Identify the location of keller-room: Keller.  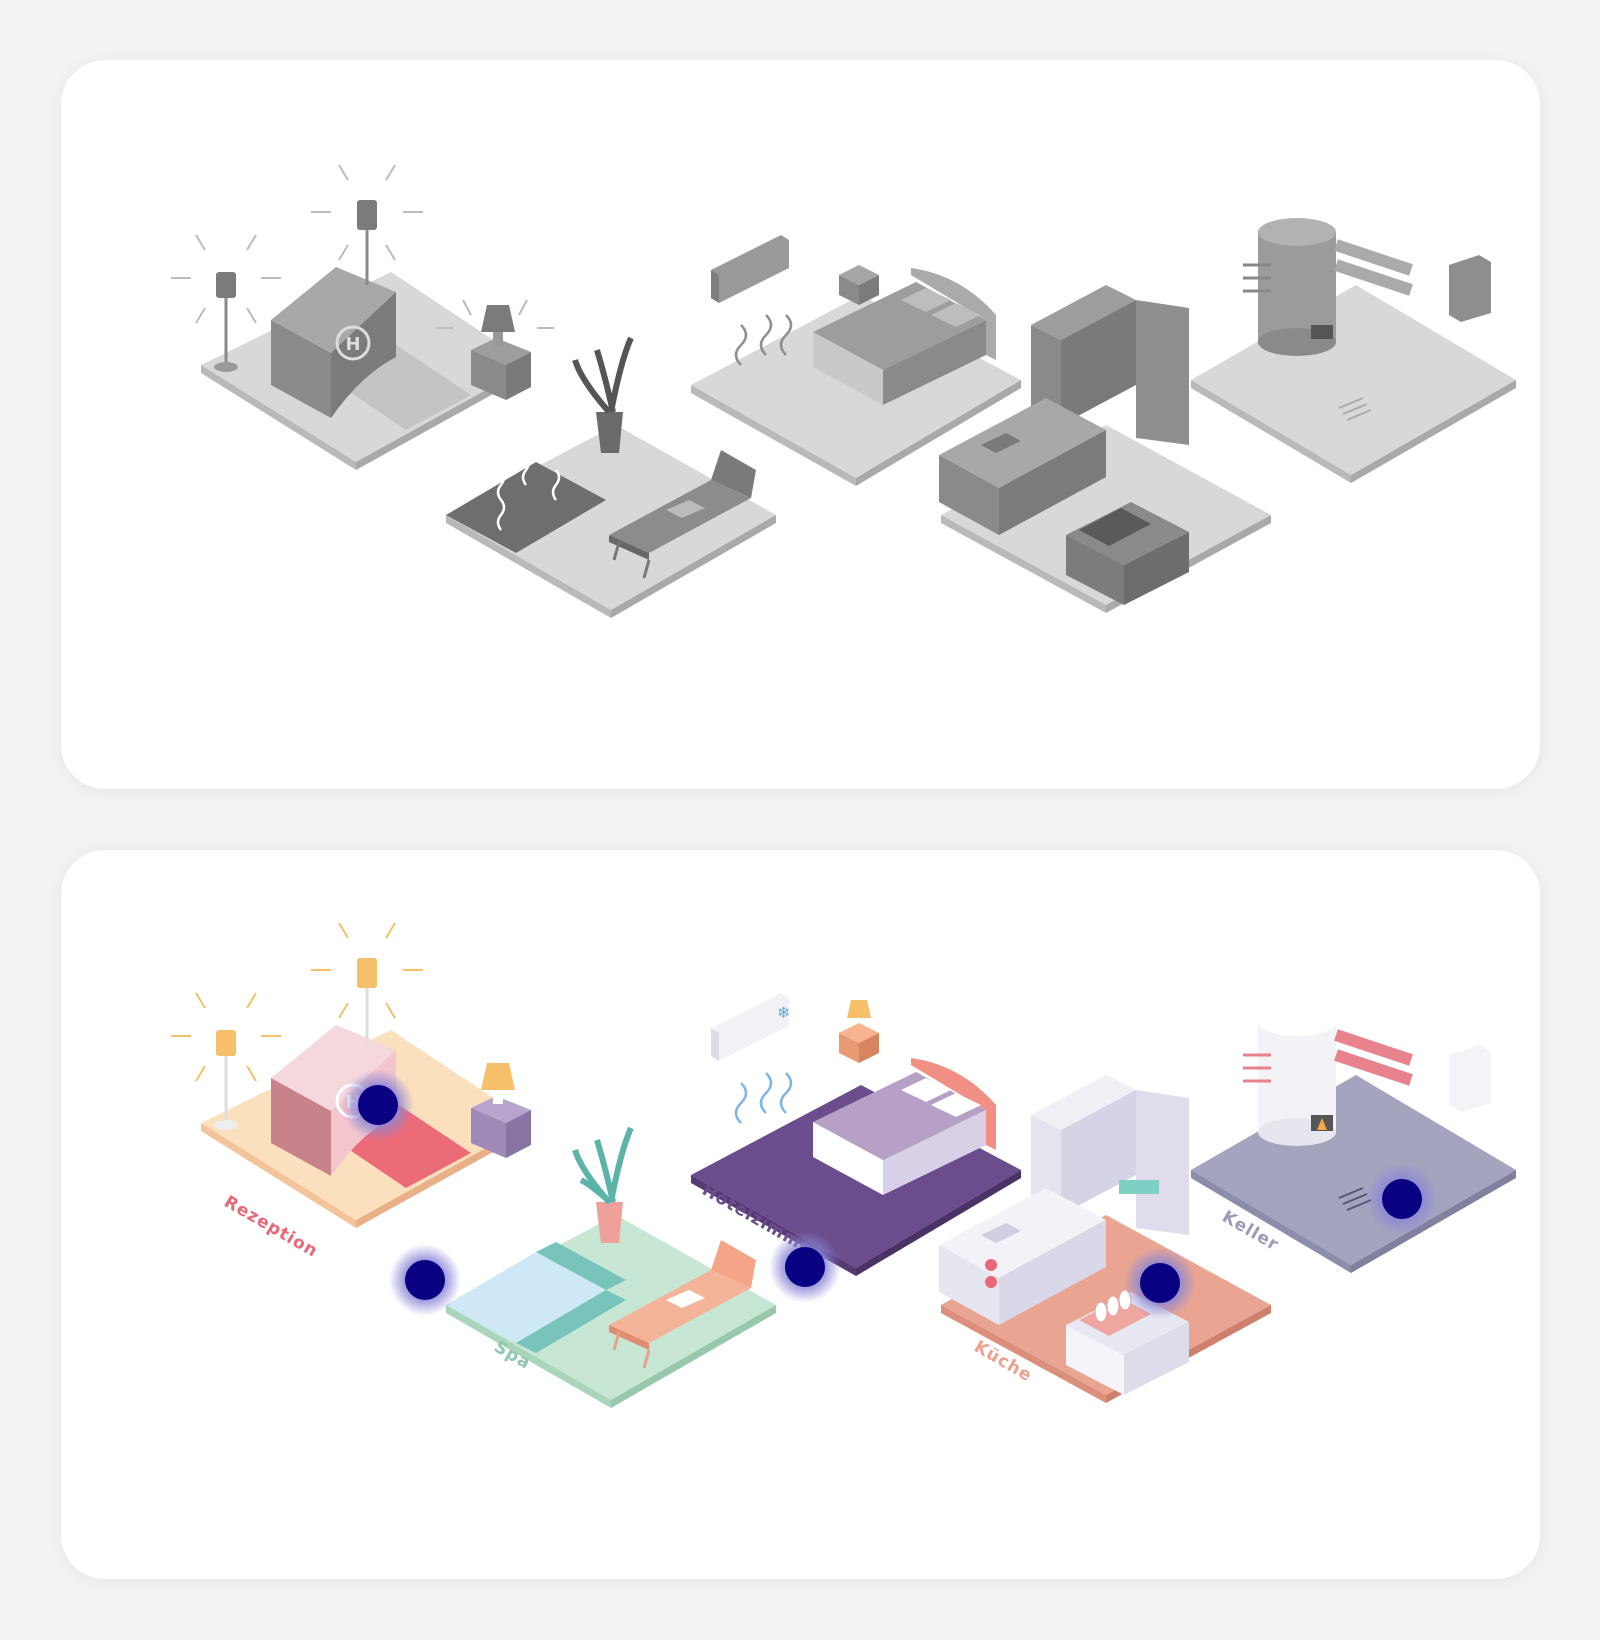
(1353, 1140).